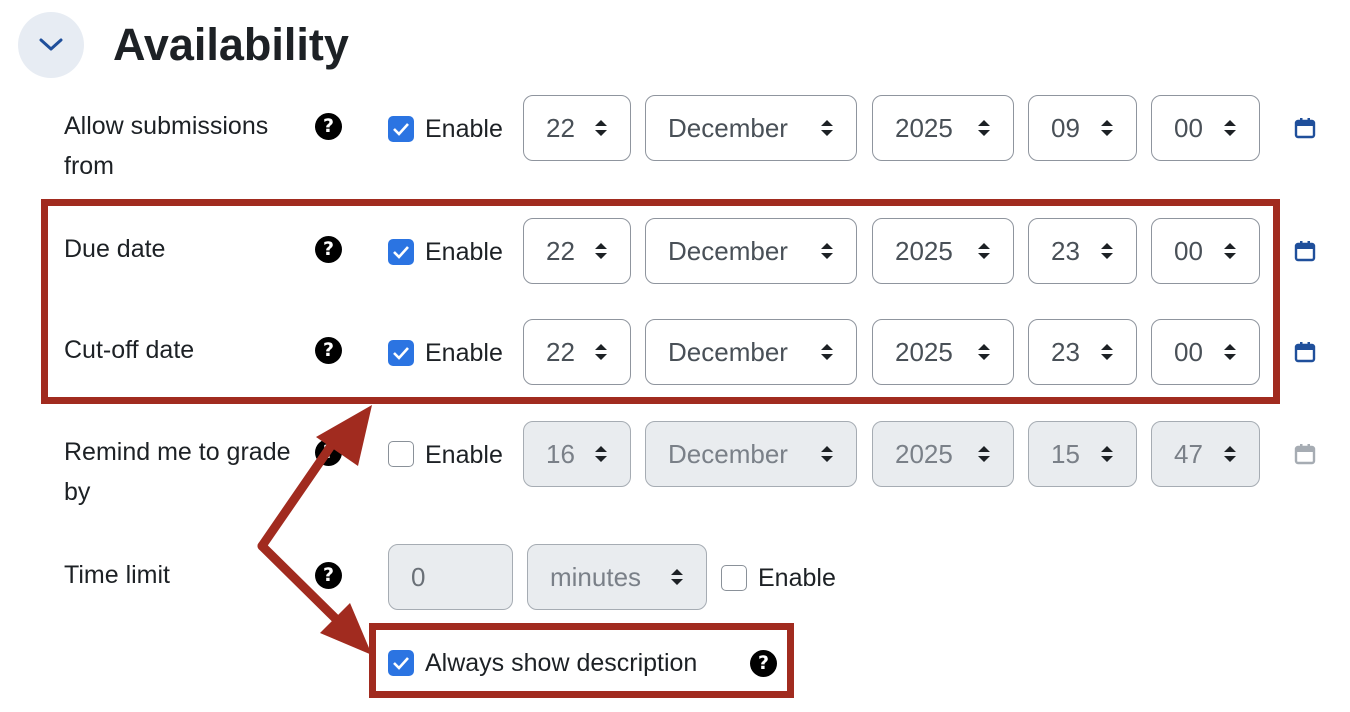  I want to click on annotation-arrows, so click(314, 530).